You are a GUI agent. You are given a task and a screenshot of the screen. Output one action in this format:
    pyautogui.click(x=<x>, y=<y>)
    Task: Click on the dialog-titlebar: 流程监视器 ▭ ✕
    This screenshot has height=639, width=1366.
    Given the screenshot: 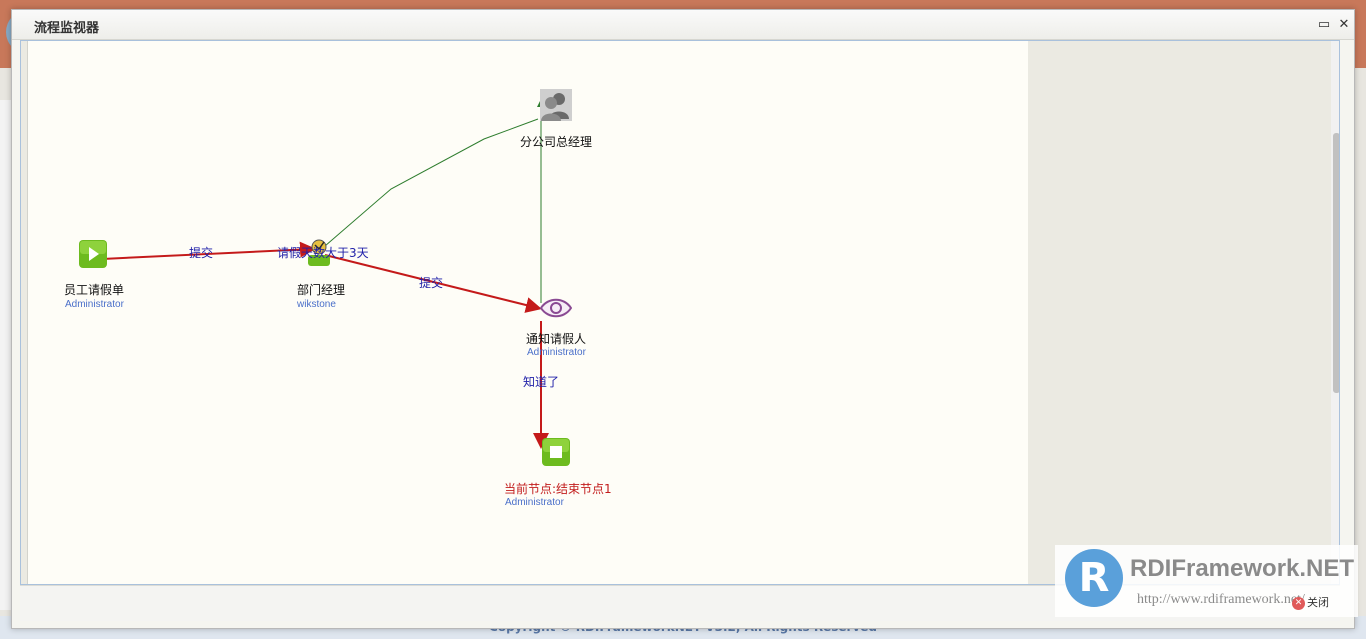 What is the action you would take?
    pyautogui.click(x=683, y=25)
    